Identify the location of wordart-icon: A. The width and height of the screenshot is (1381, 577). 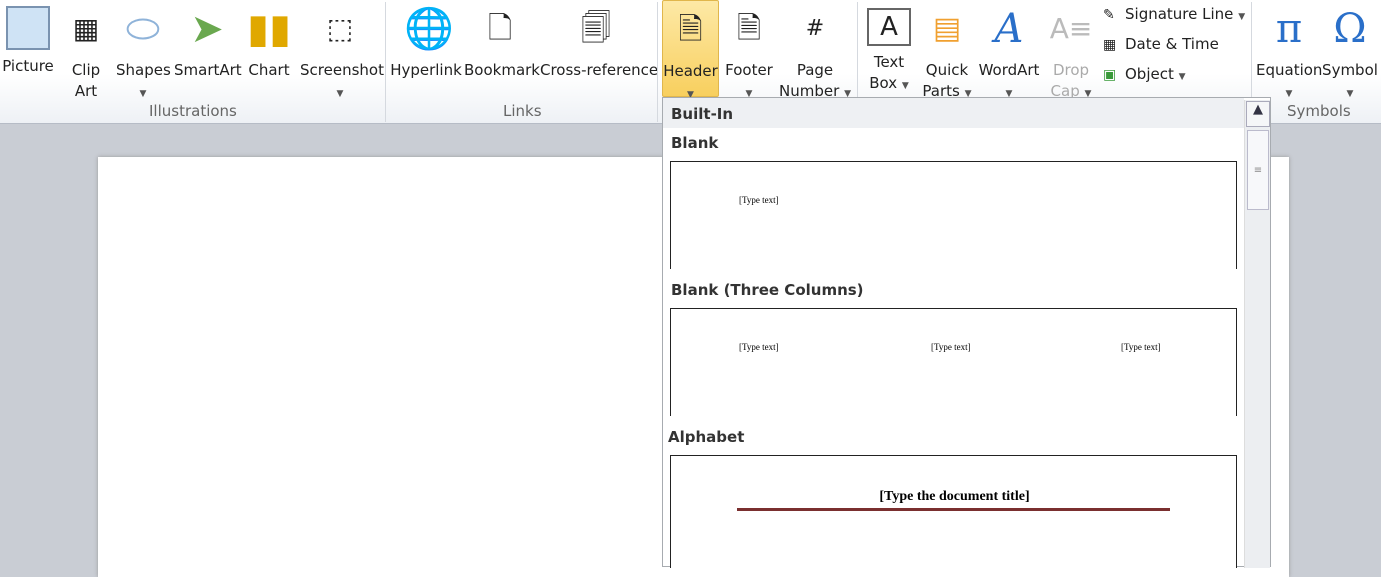
(1009, 29).